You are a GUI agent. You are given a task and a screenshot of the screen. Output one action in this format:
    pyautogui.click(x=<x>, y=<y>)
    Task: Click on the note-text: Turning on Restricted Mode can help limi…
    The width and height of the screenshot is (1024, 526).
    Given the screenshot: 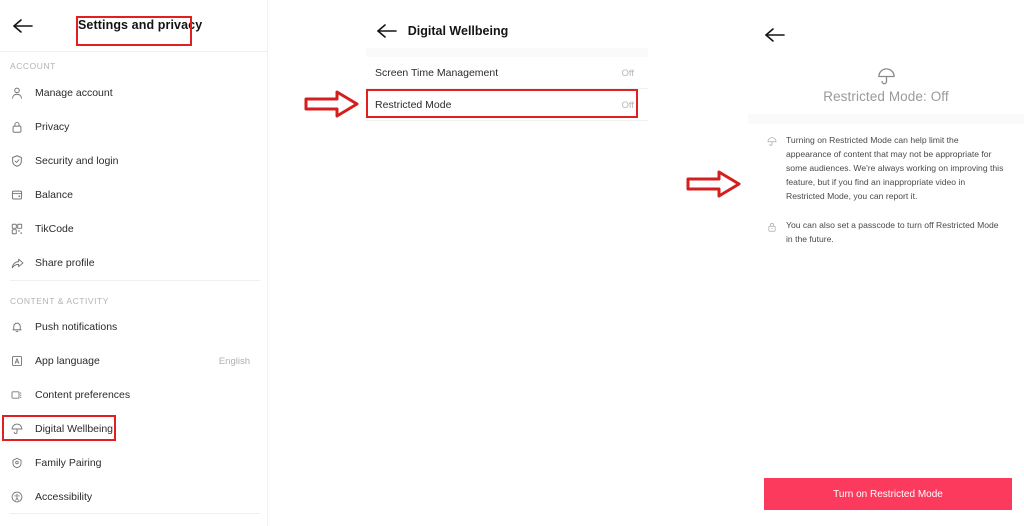 What is the action you would take?
    pyautogui.click(x=895, y=168)
    